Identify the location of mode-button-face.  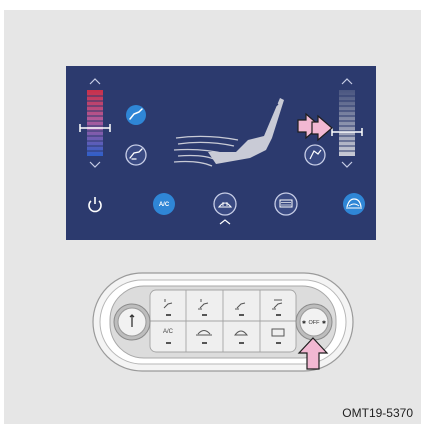
(136, 115).